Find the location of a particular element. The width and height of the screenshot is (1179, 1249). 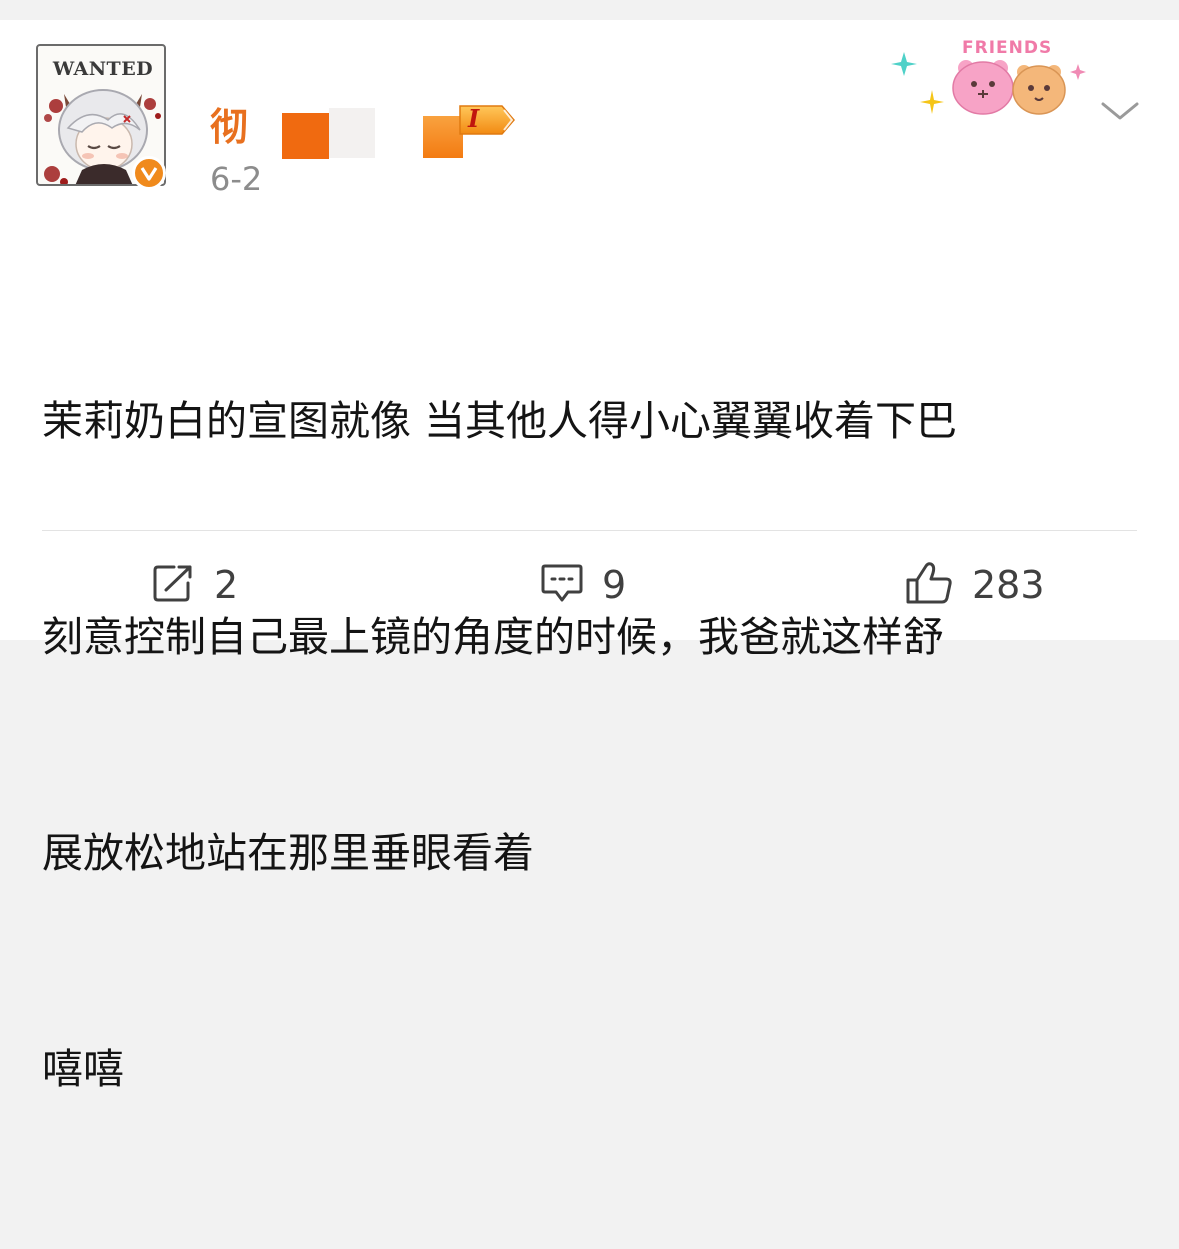

share-icon is located at coordinates (174, 585).